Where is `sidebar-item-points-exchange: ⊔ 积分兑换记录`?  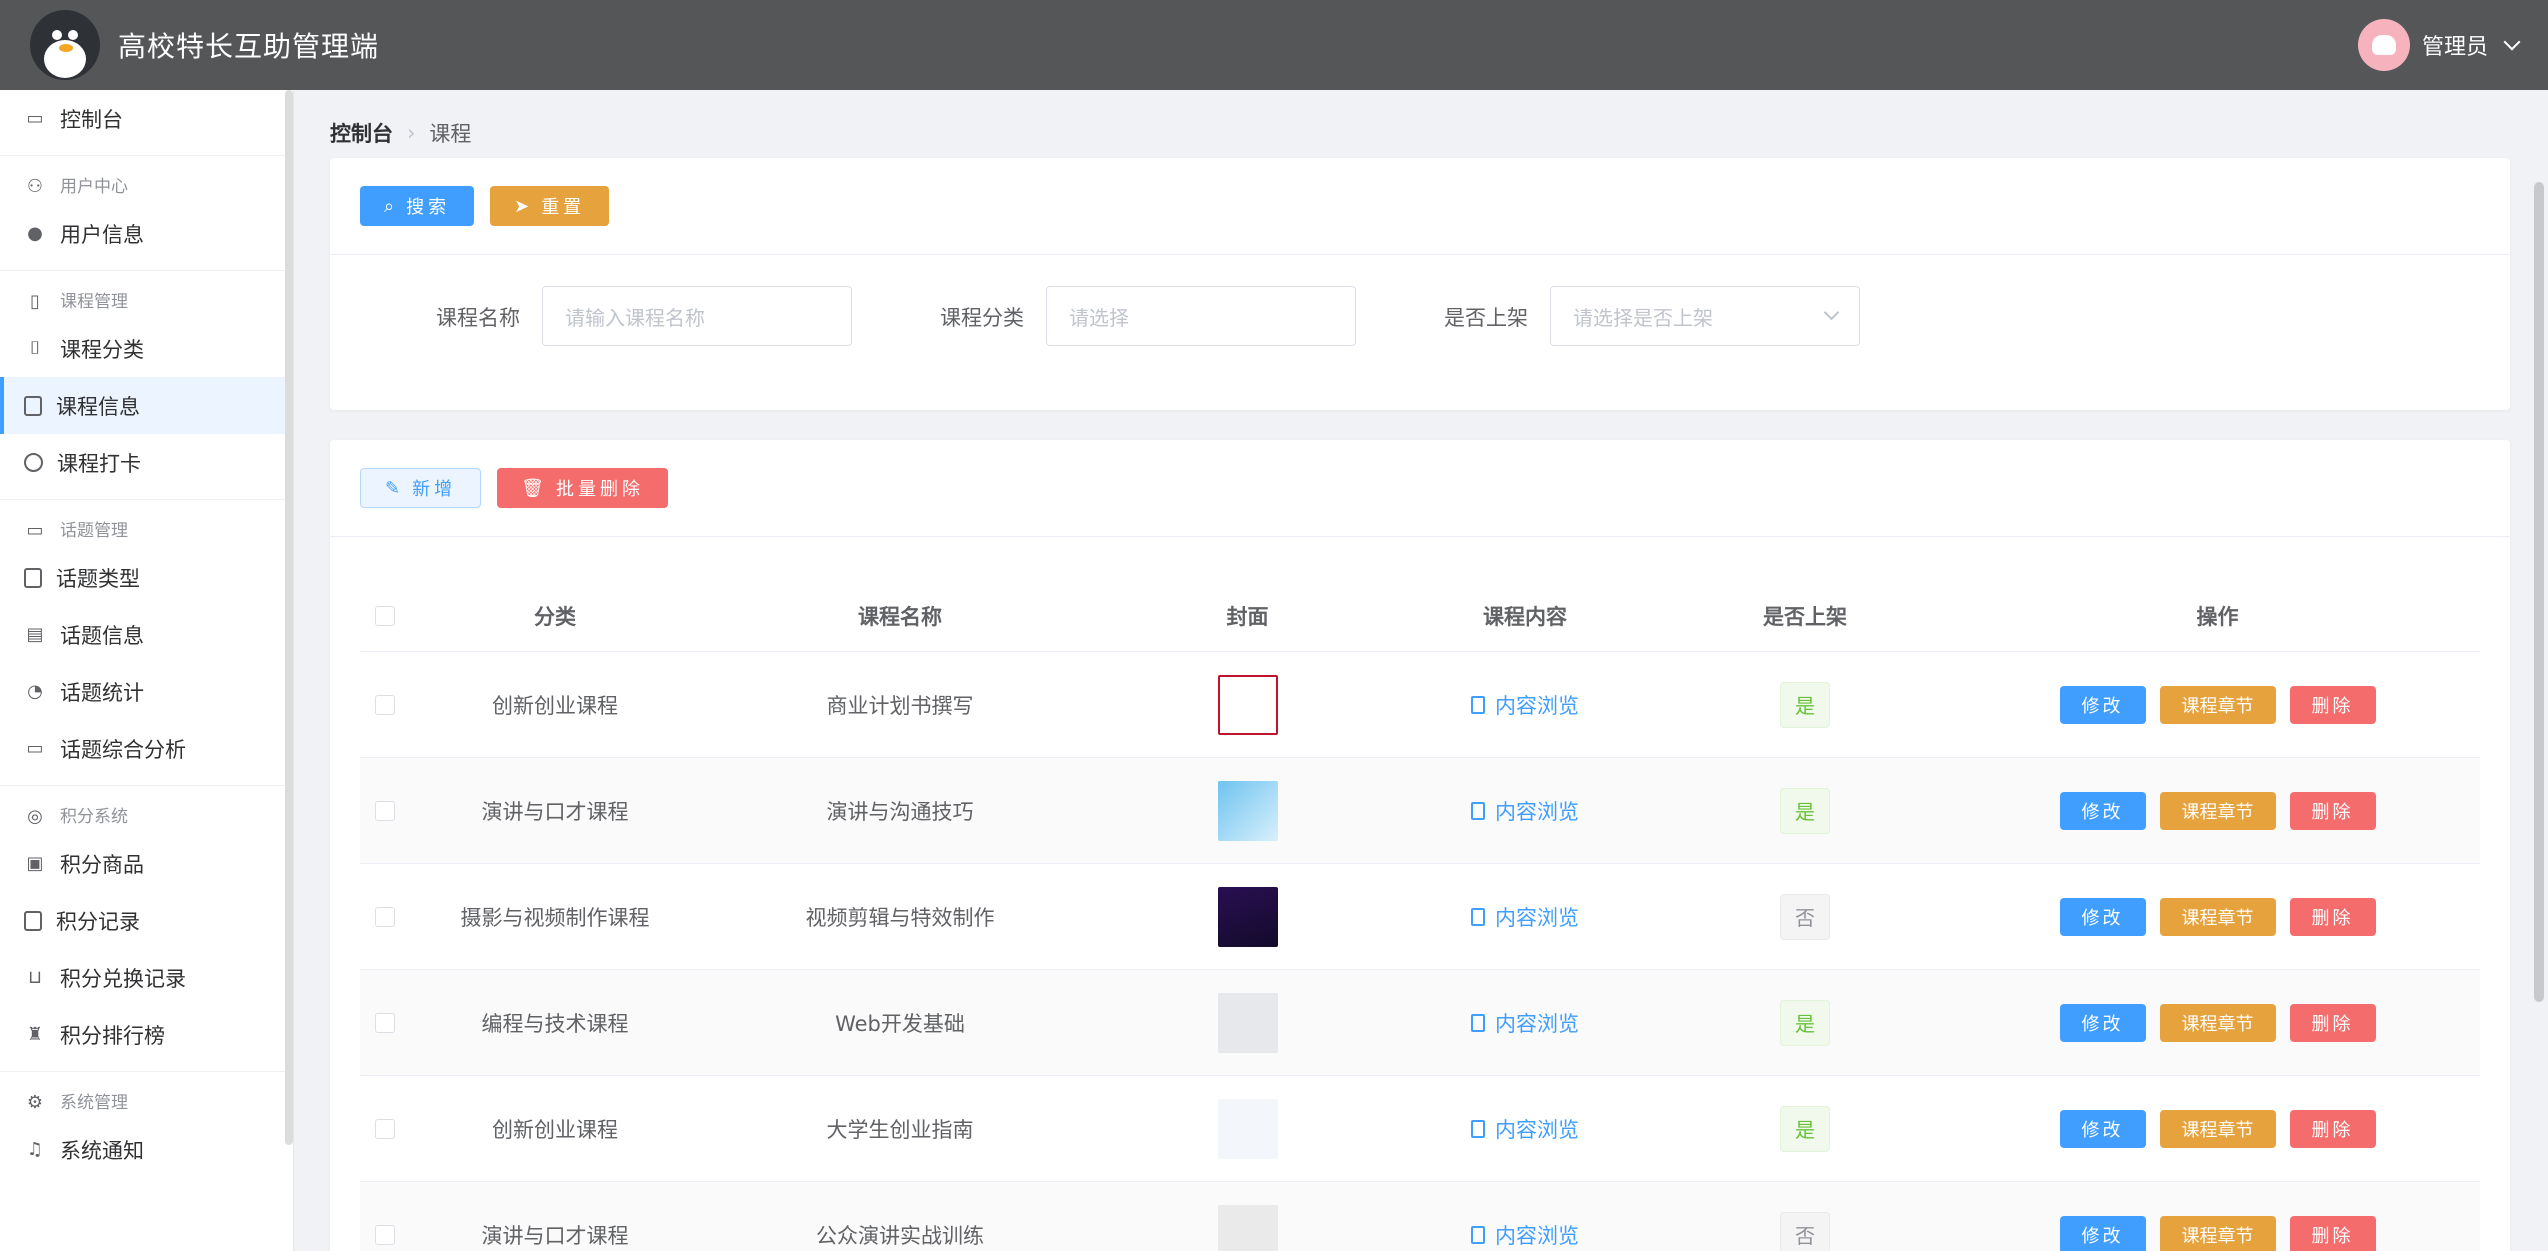 sidebar-item-points-exchange: ⊔ 积分兑换记录 is located at coordinates (146, 977).